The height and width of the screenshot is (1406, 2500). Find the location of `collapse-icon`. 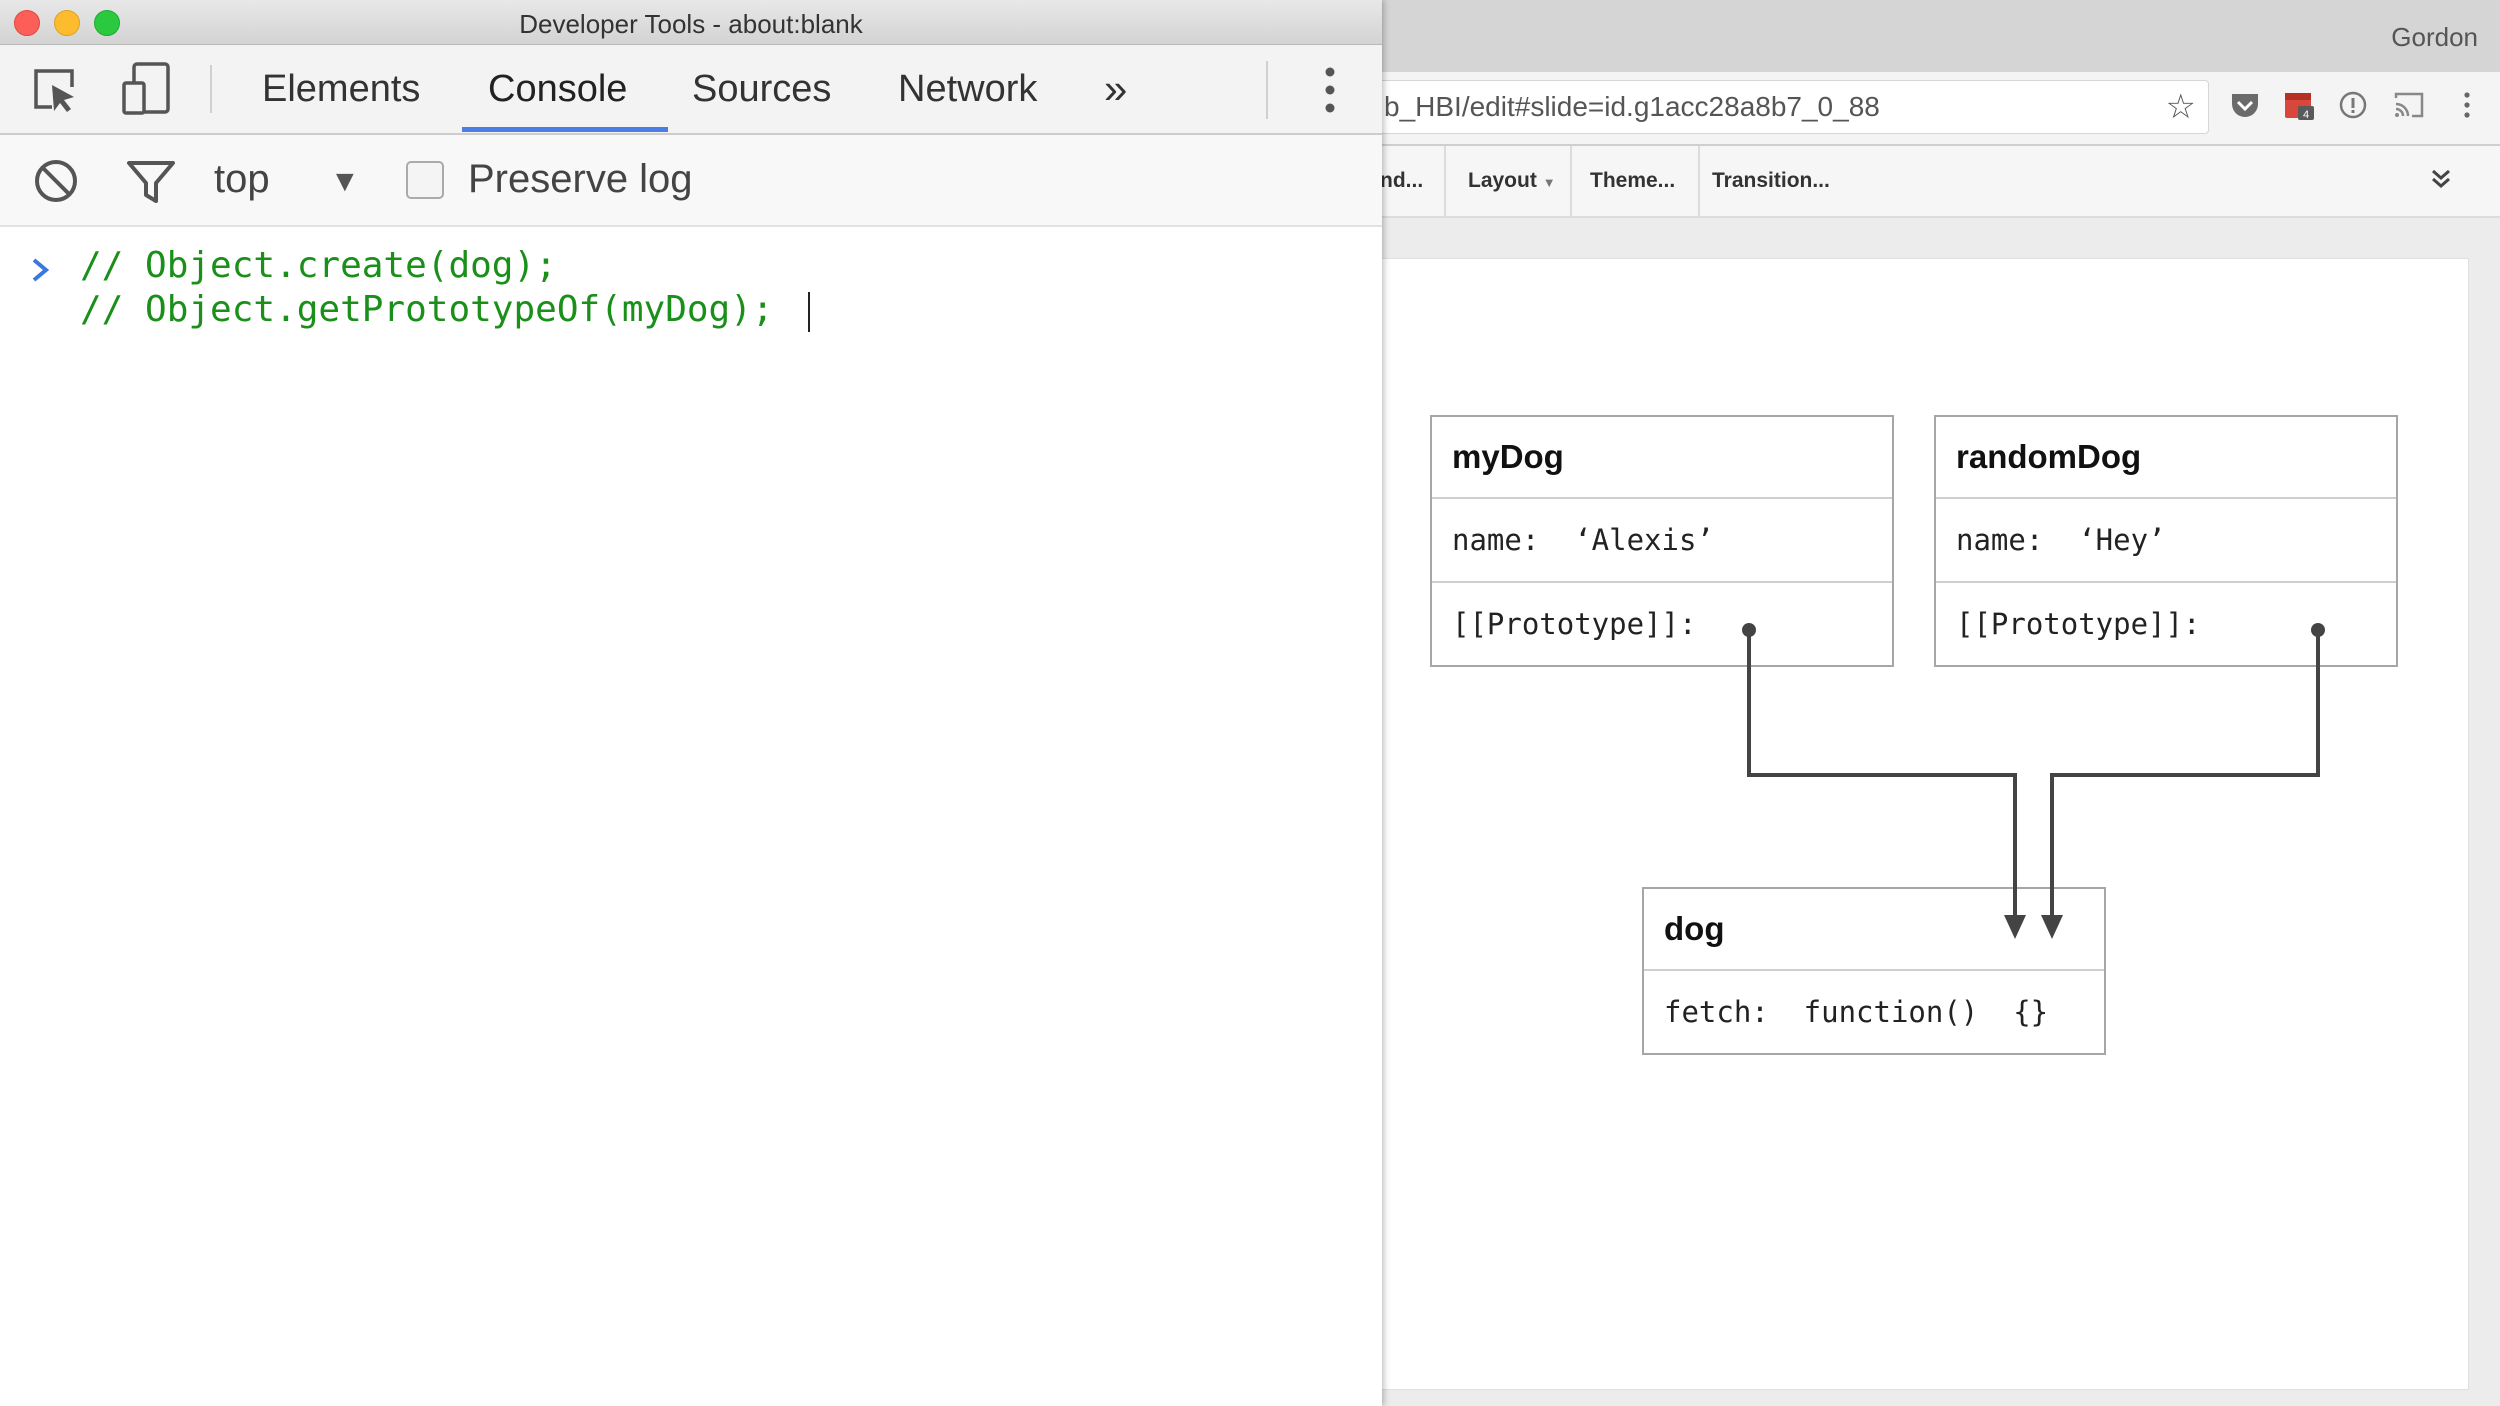

collapse-icon is located at coordinates (2441, 179).